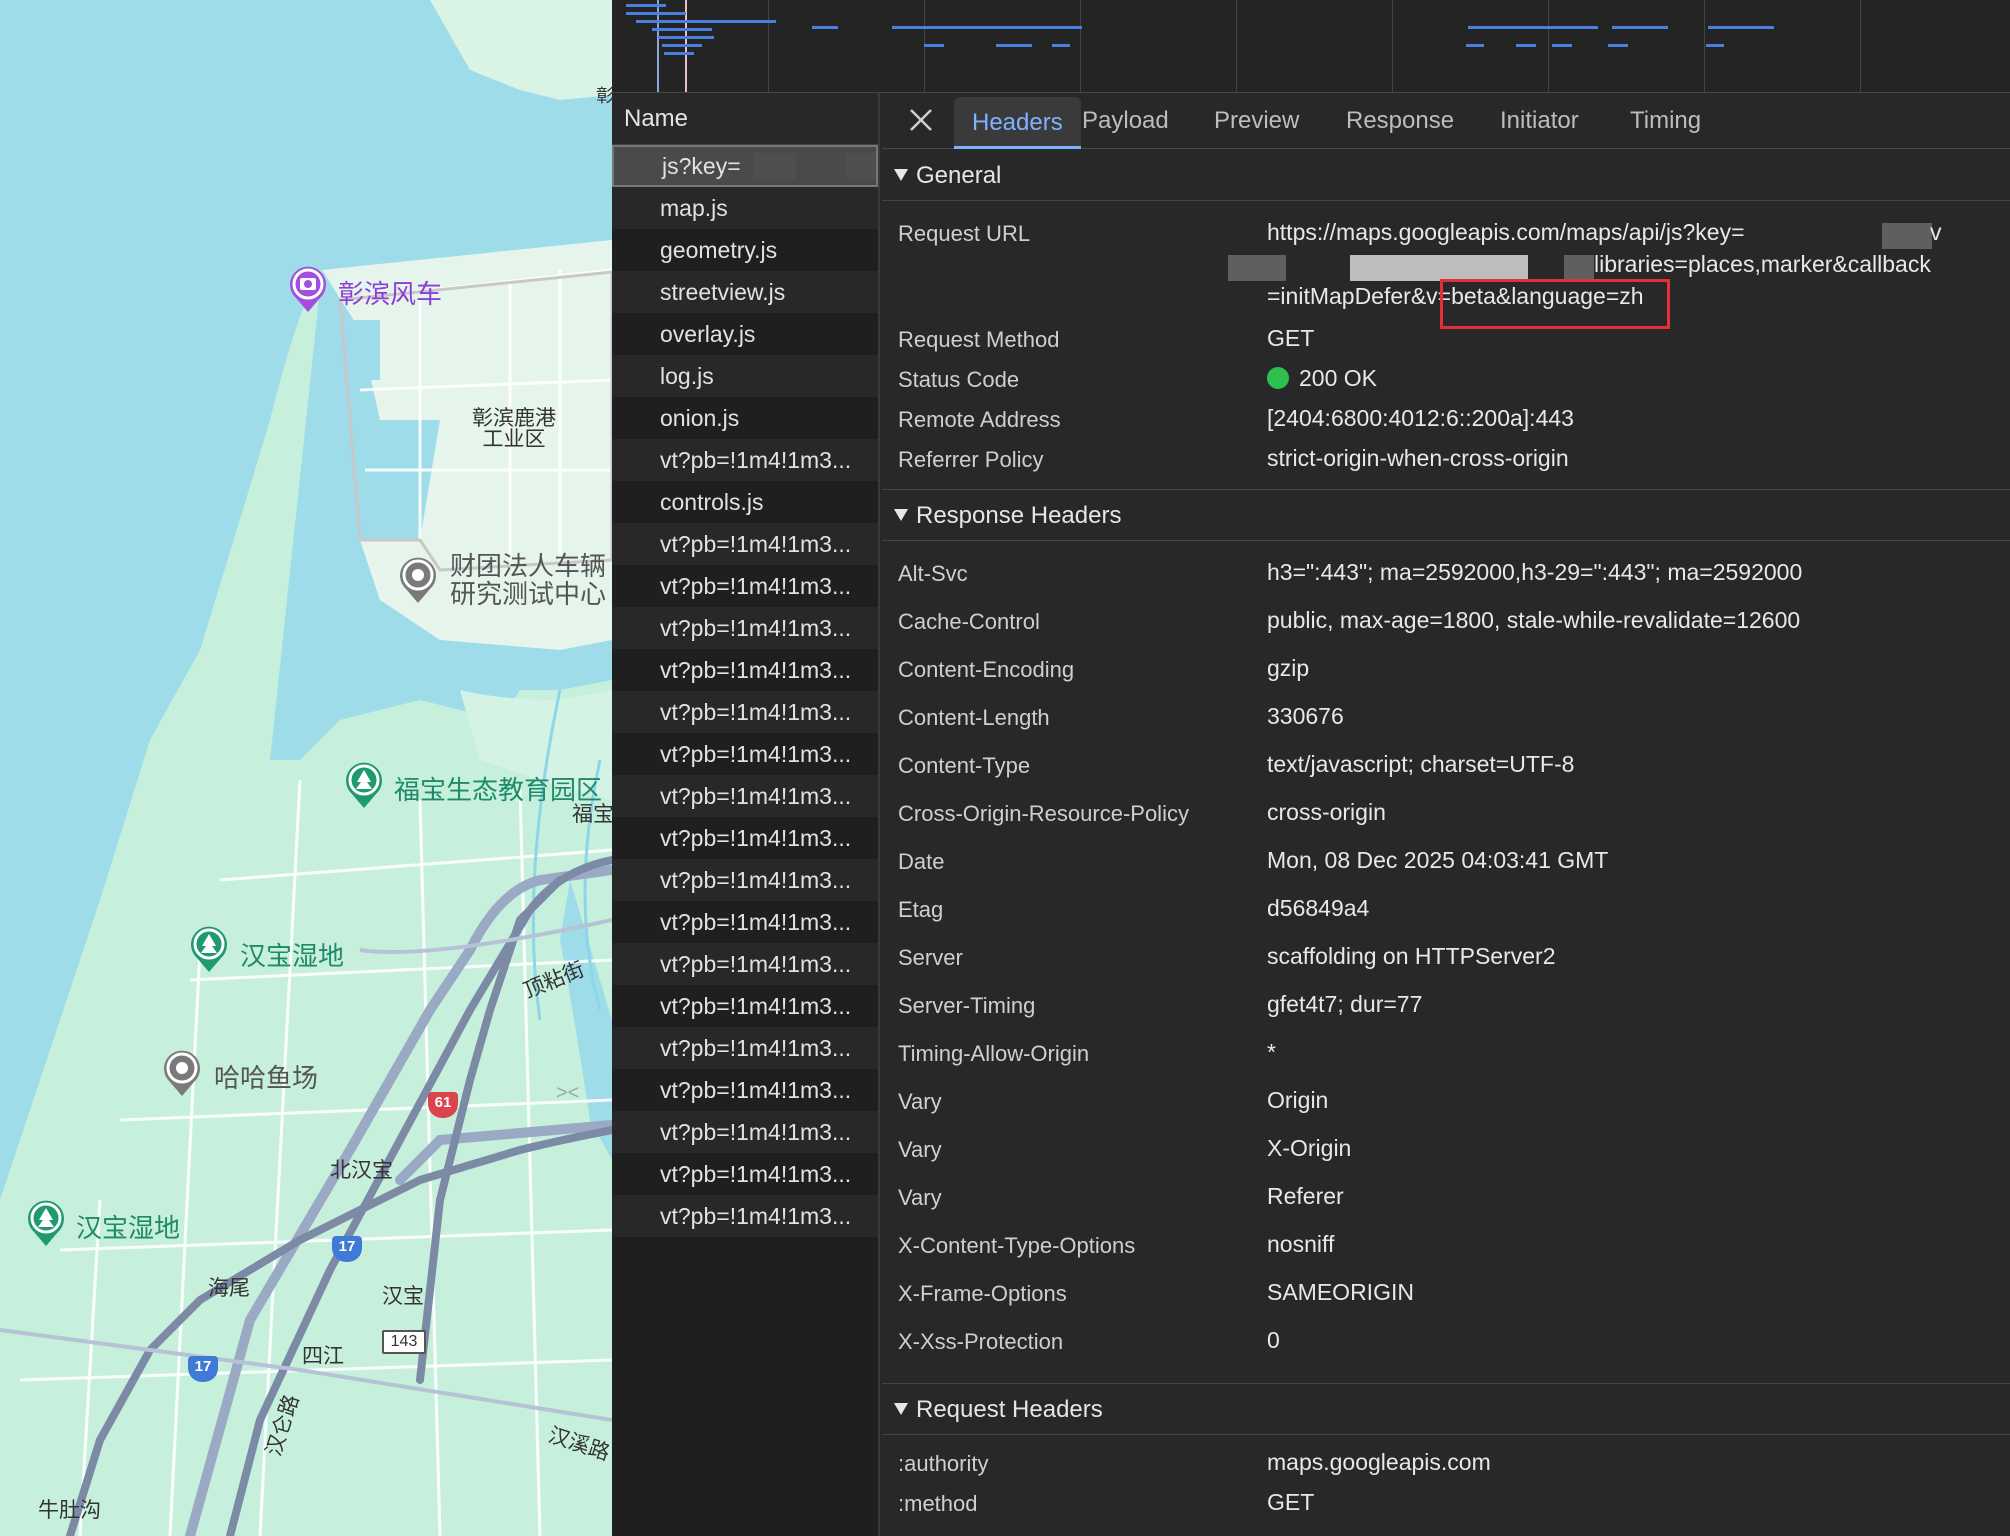 The image size is (2010, 1536). I want to click on section-title: General, so click(959, 175).